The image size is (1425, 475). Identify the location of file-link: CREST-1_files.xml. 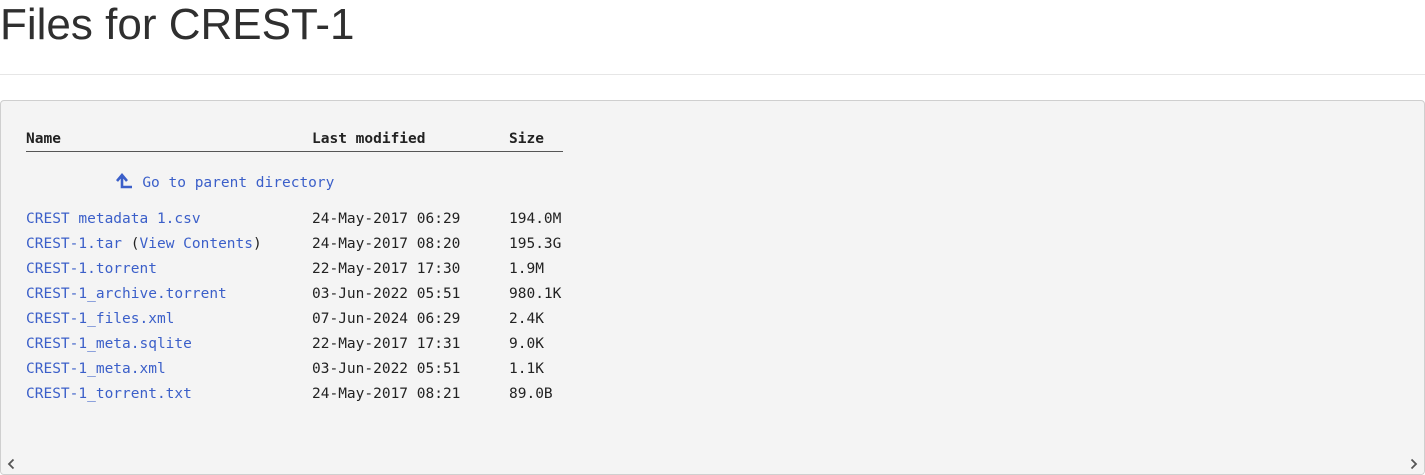
(100, 319).